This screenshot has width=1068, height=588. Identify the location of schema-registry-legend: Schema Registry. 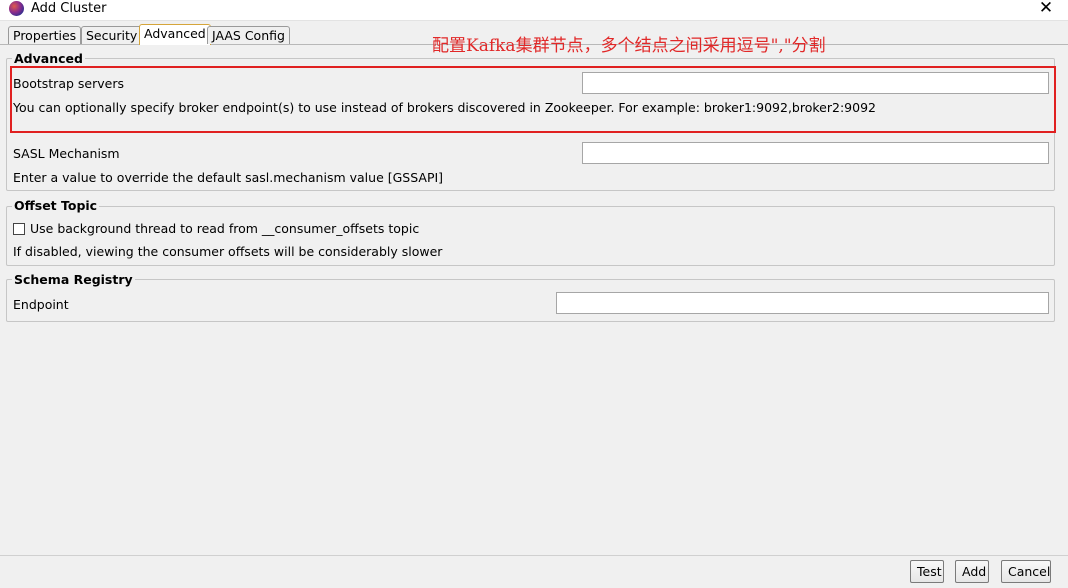
(73, 279).